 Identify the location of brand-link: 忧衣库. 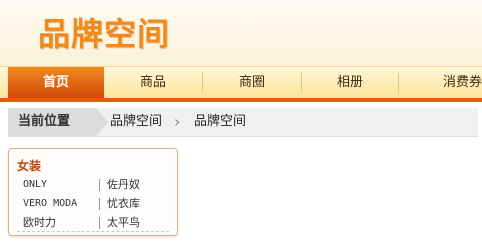
(123, 204).